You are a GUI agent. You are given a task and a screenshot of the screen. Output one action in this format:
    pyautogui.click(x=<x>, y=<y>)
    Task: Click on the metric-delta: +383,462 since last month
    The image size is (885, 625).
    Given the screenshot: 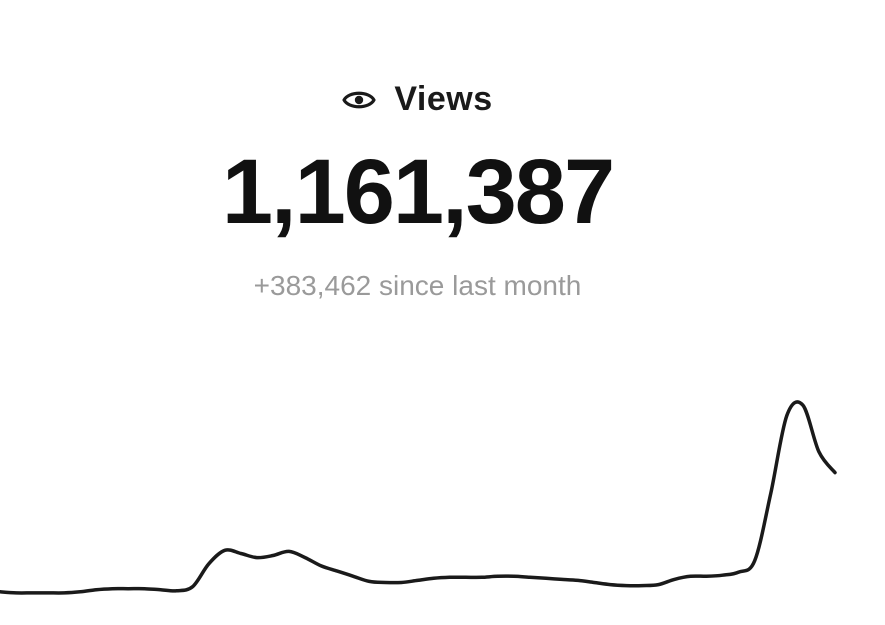 What is the action you would take?
    pyautogui.click(x=417, y=285)
    